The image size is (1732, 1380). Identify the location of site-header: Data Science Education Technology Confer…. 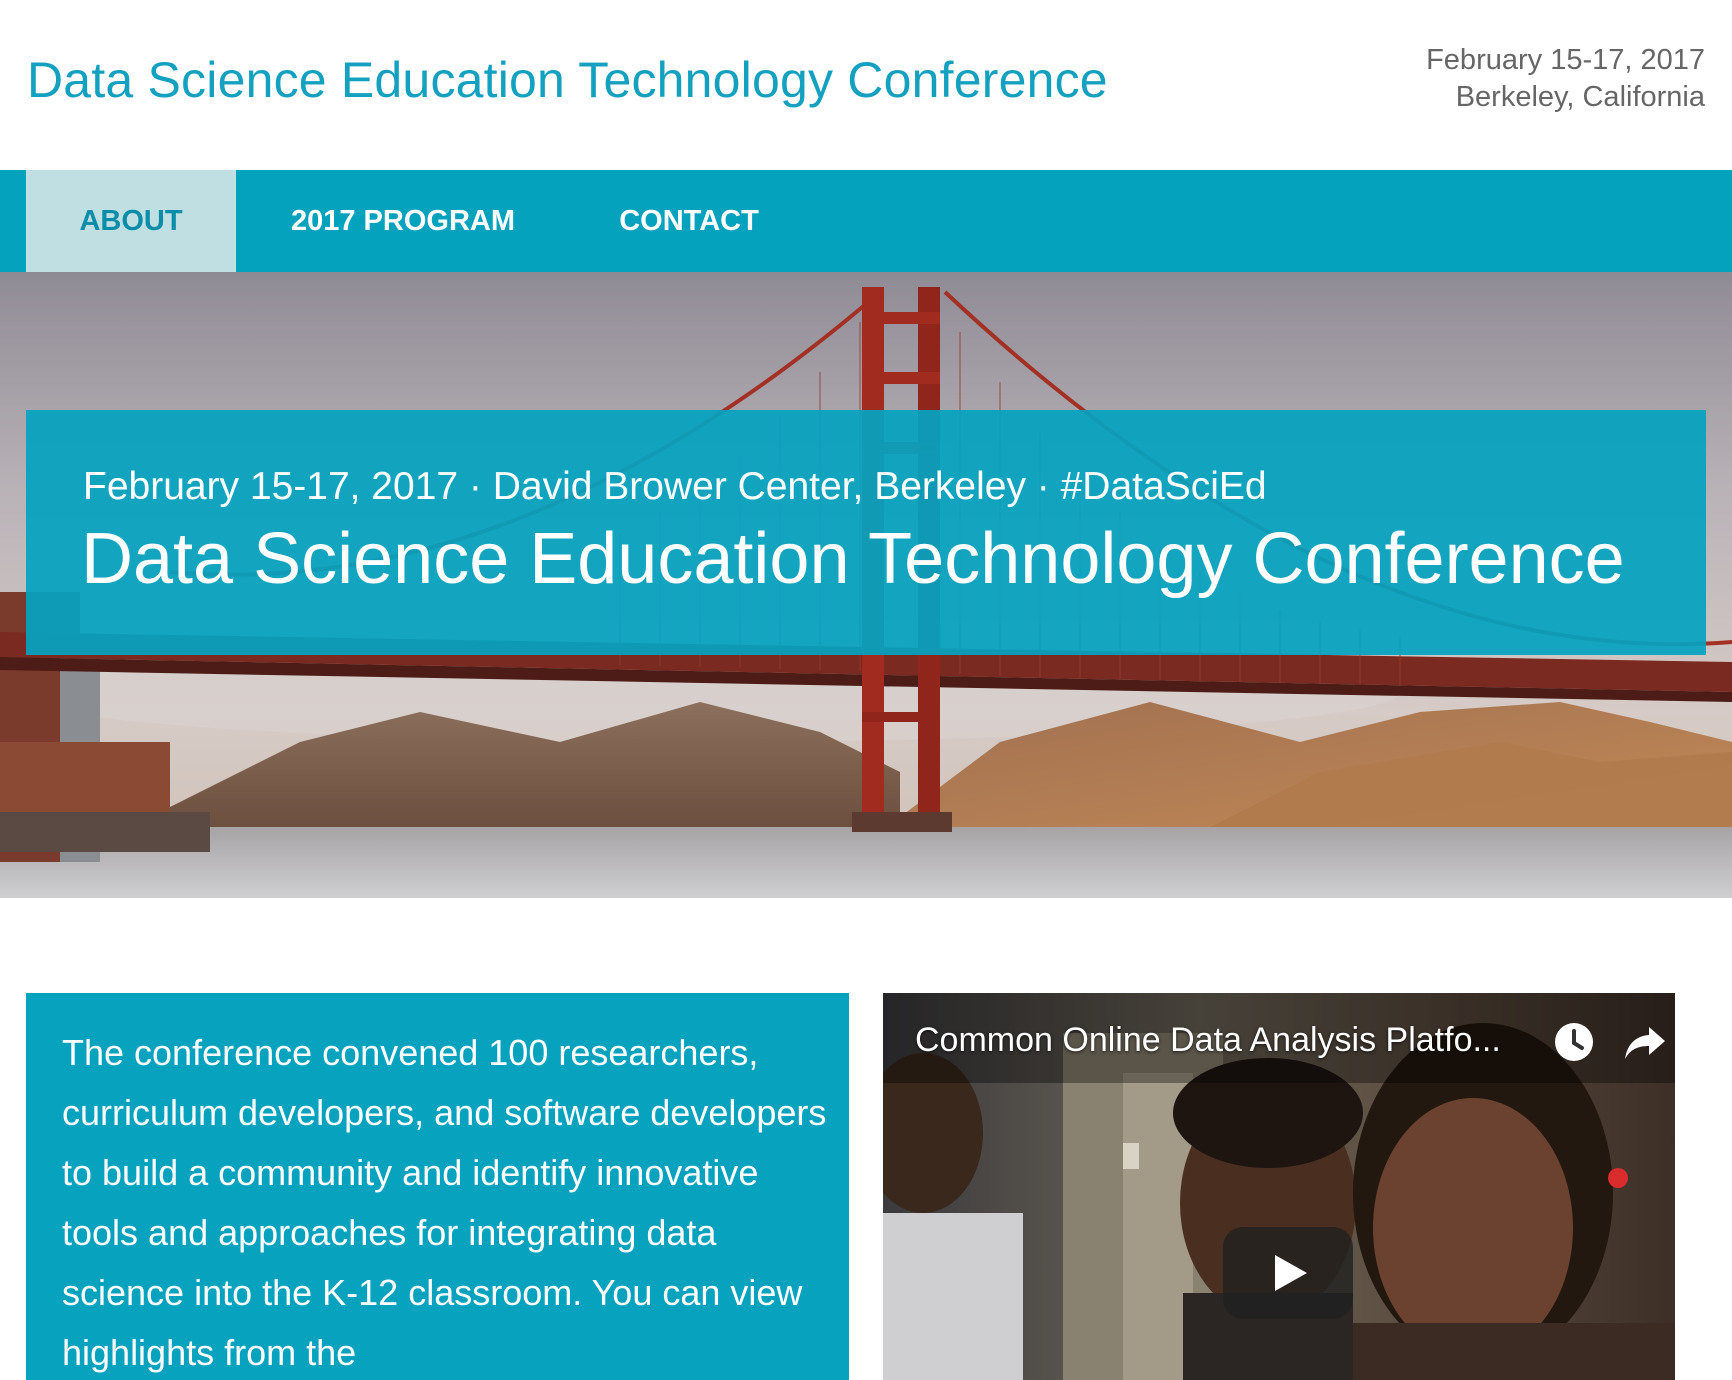
(866, 85).